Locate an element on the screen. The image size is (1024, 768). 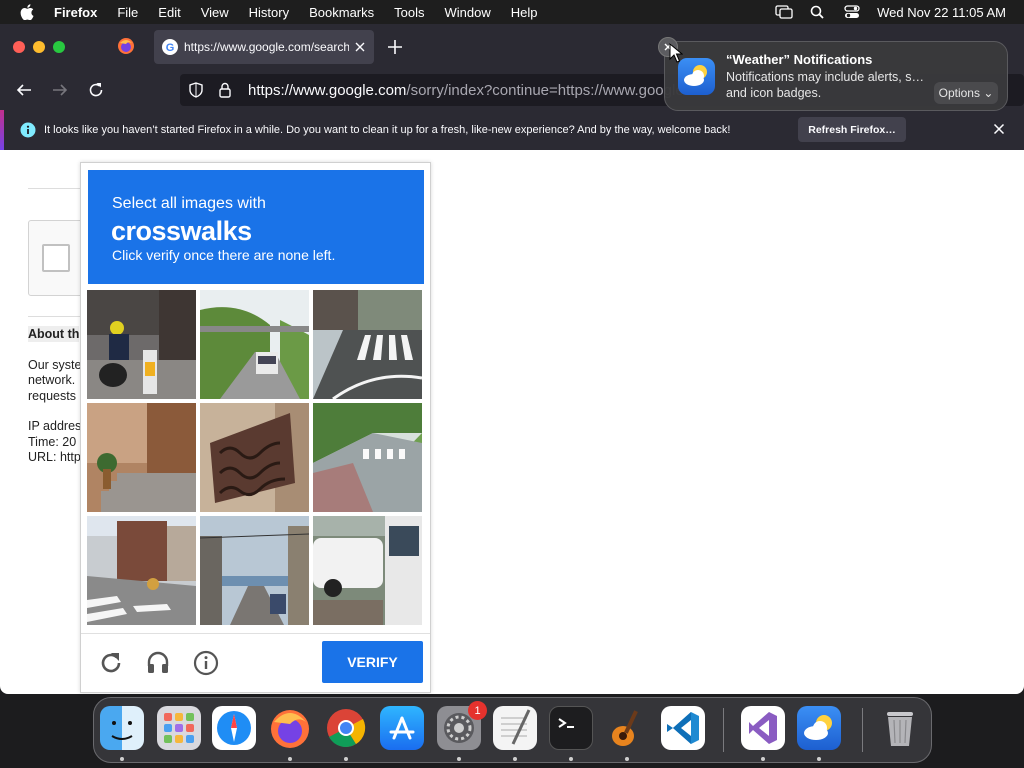
finder-icon is located at coordinates (122, 728).